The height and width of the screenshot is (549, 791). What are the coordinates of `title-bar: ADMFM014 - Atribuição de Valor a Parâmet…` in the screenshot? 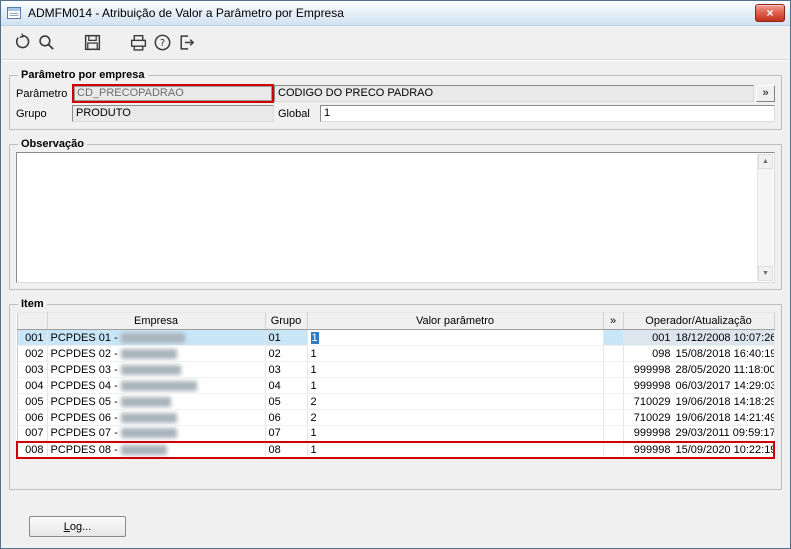 It's located at (395, 13).